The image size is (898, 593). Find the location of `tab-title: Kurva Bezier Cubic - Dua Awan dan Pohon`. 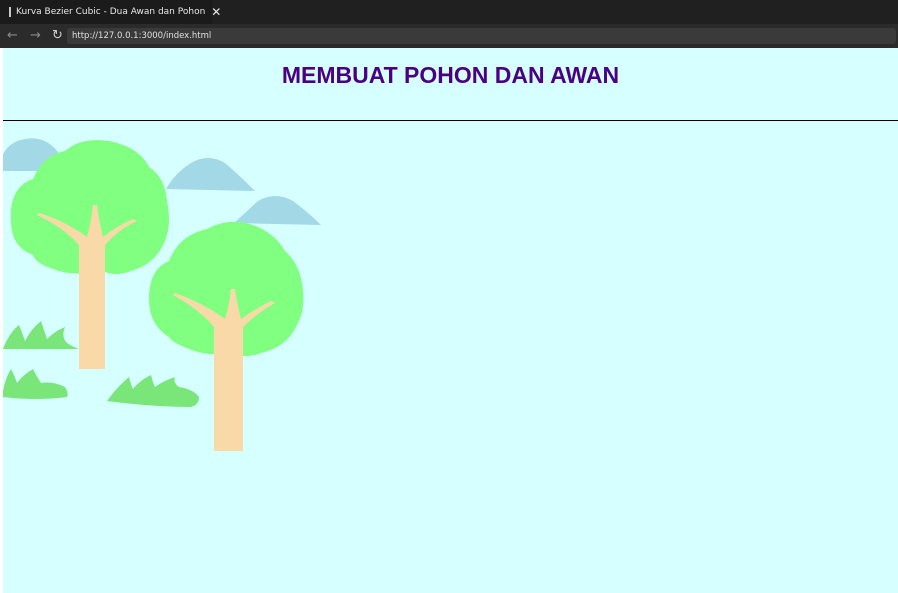

tab-title: Kurva Bezier Cubic - Dua Awan dan Pohon is located at coordinates (111, 12).